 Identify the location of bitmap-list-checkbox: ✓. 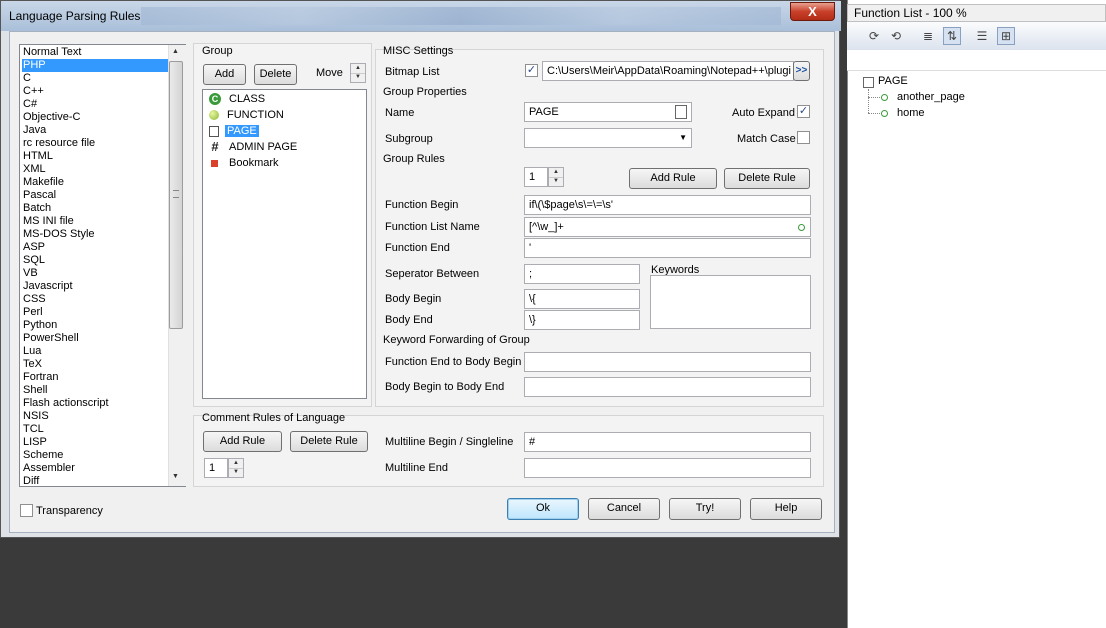
(531, 70).